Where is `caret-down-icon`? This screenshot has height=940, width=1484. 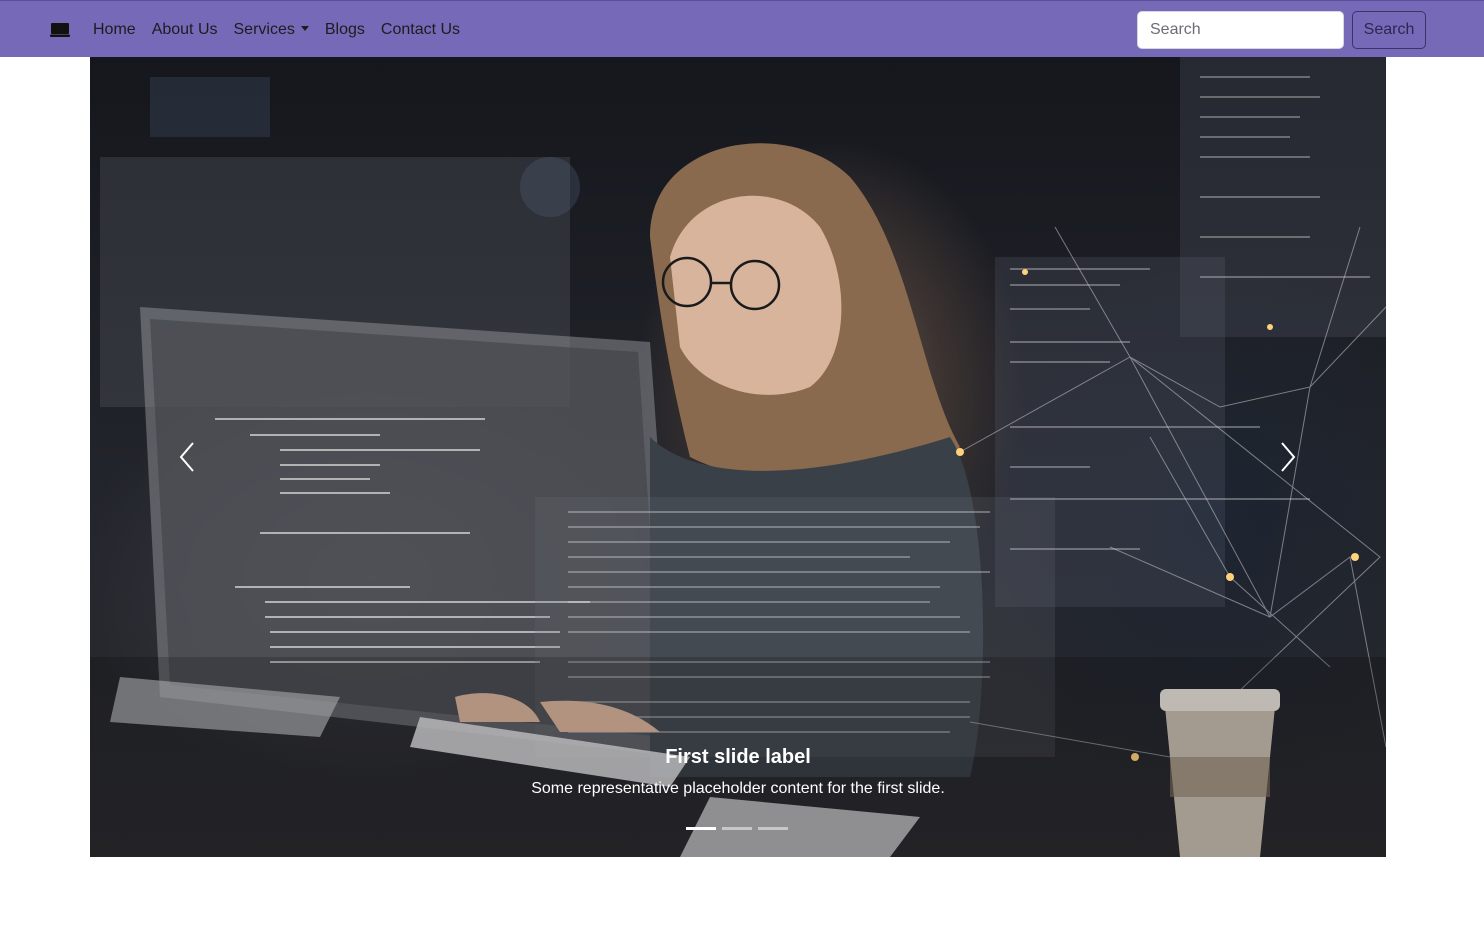 caret-down-icon is located at coordinates (304, 28).